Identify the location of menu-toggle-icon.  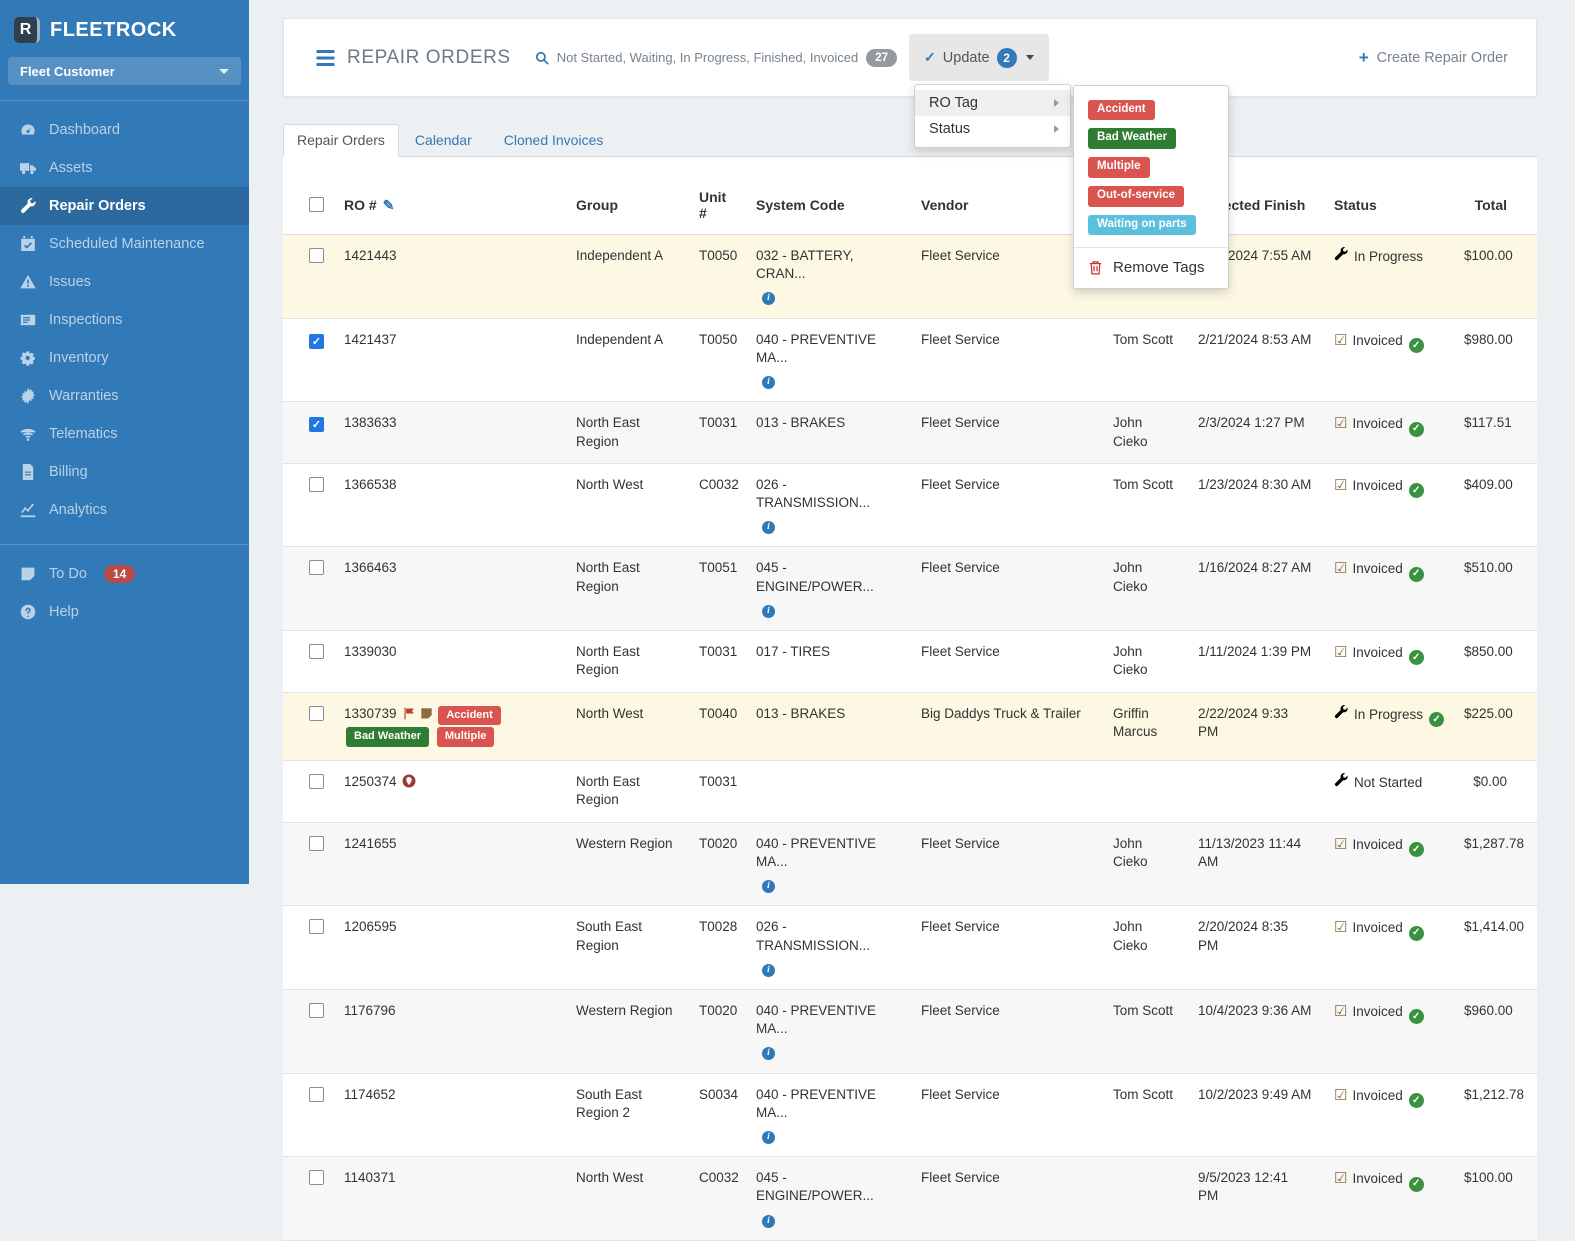
(325, 57).